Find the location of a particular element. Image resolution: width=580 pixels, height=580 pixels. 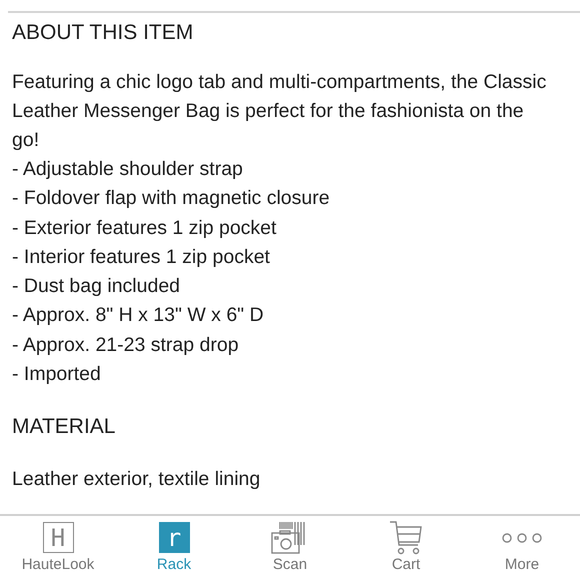

tab: More is located at coordinates (522, 547).